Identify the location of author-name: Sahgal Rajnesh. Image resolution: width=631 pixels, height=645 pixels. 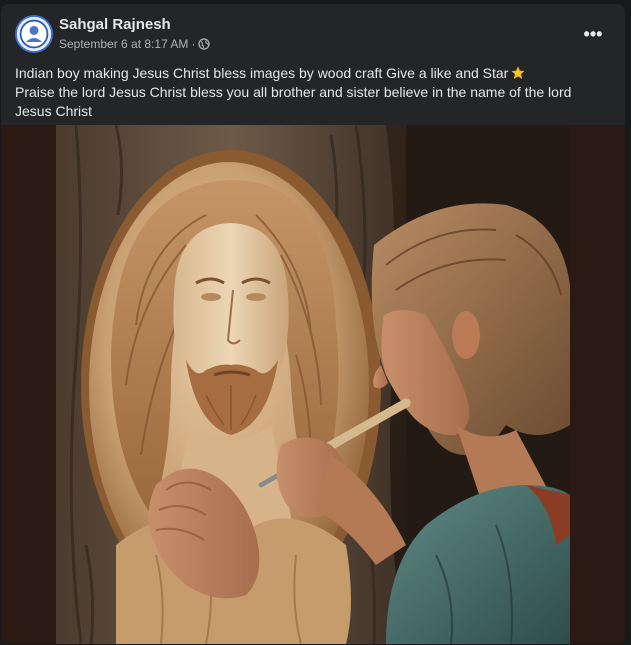
(115, 24).